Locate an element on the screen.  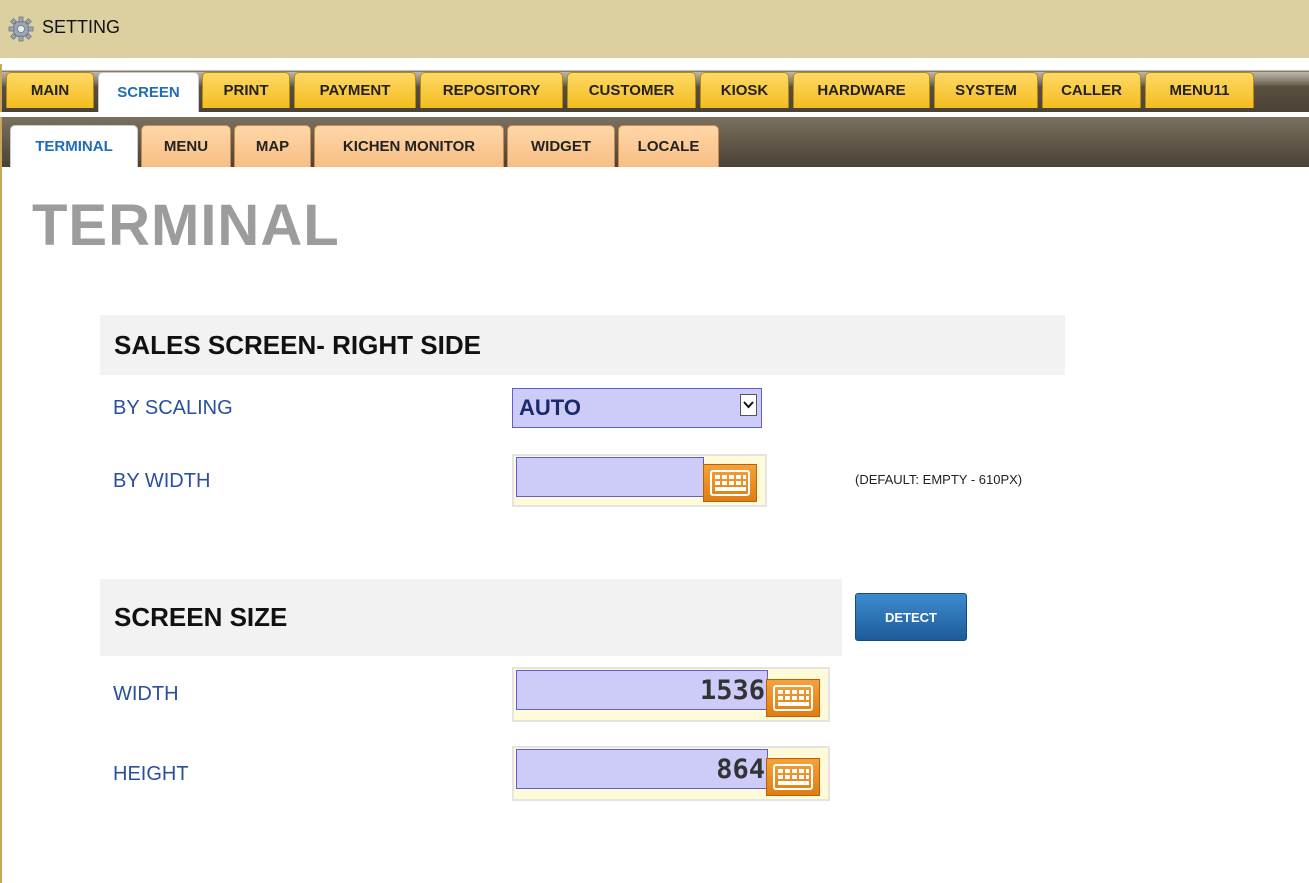
width-input-group: 1536 is located at coordinates (671, 694).